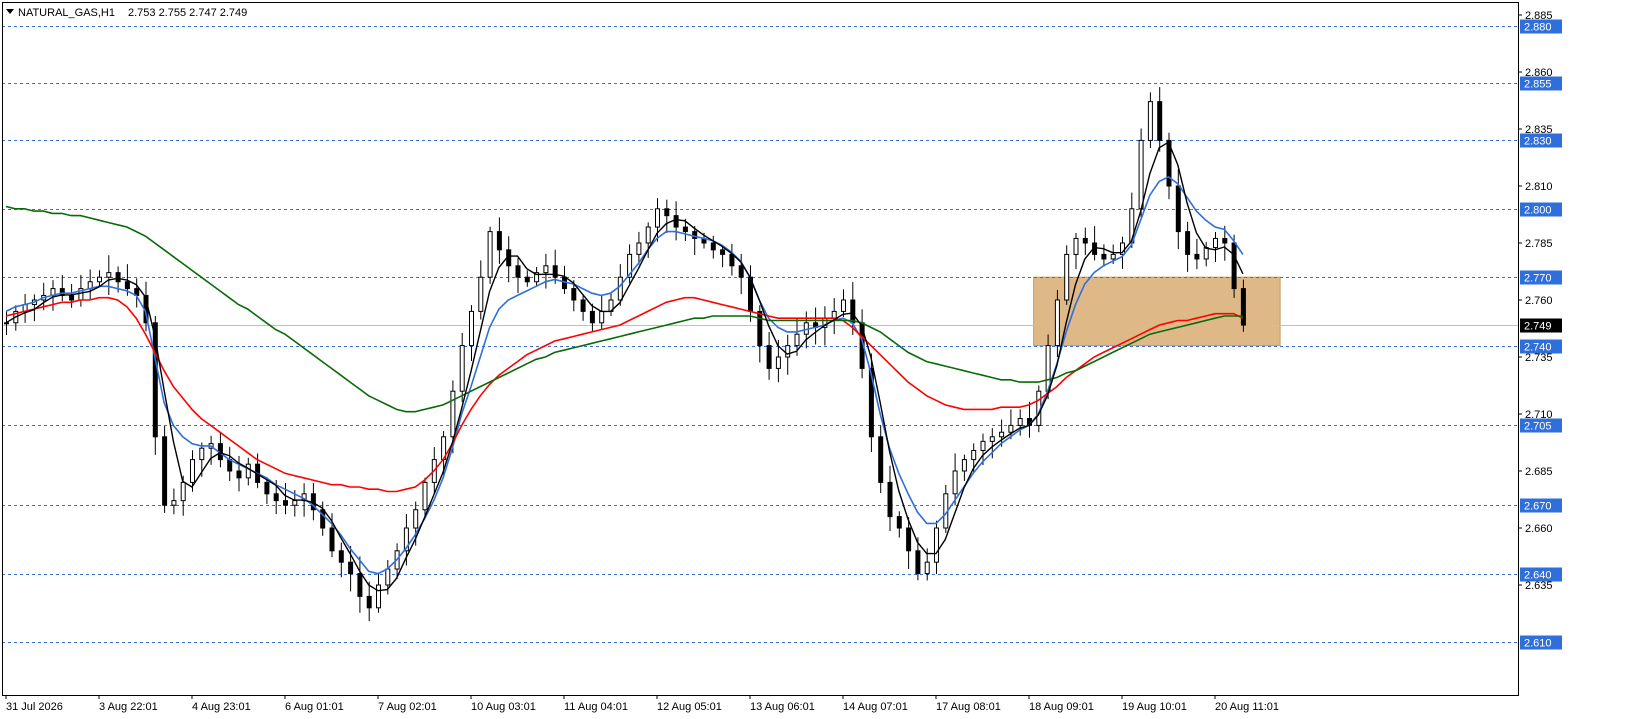  Describe the element at coordinates (1539, 244) in the screenshot. I see `y-tick-label: 2.785` at that location.